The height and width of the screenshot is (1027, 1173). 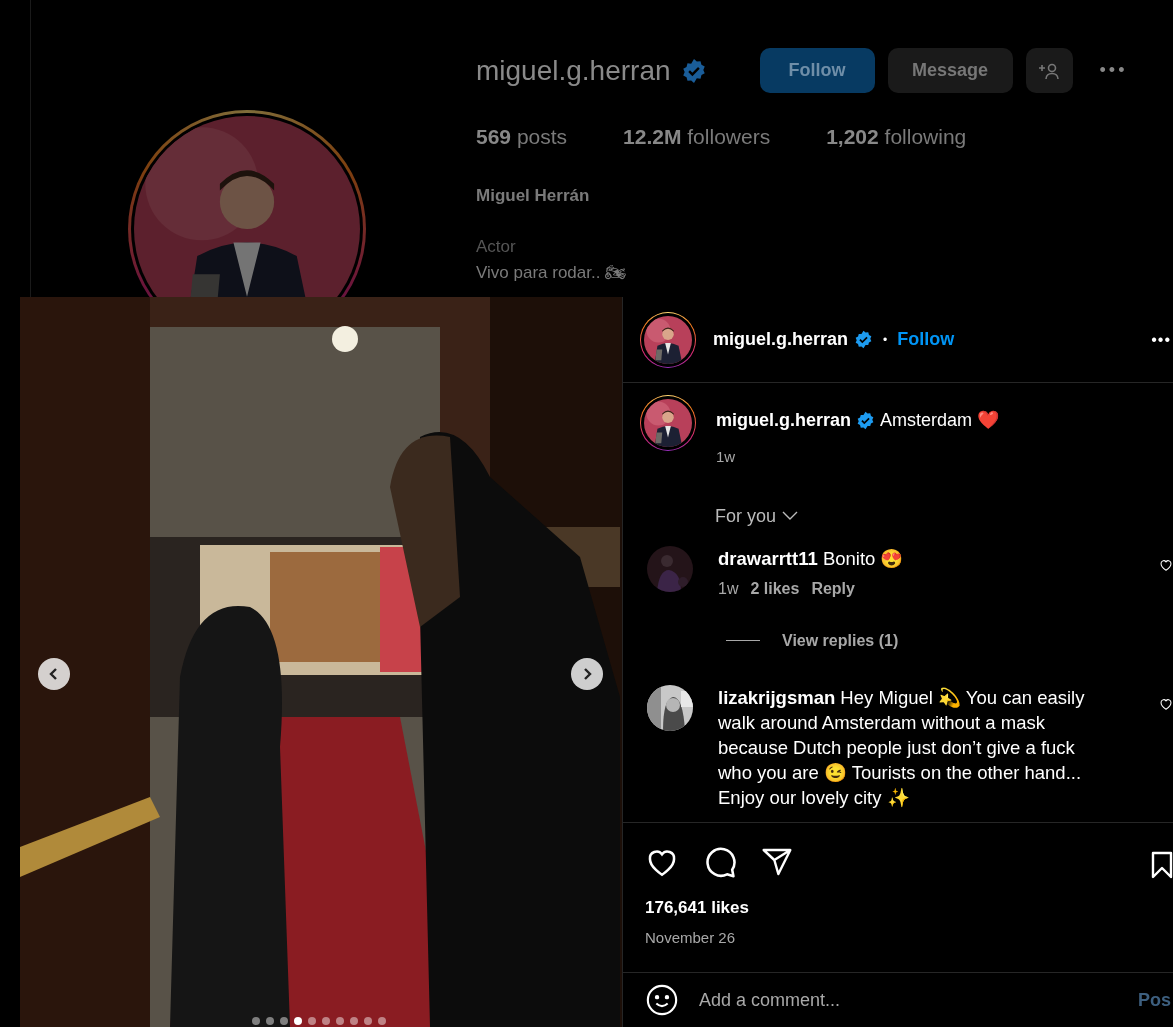 I want to click on follow-link: Follow, so click(x=926, y=339).